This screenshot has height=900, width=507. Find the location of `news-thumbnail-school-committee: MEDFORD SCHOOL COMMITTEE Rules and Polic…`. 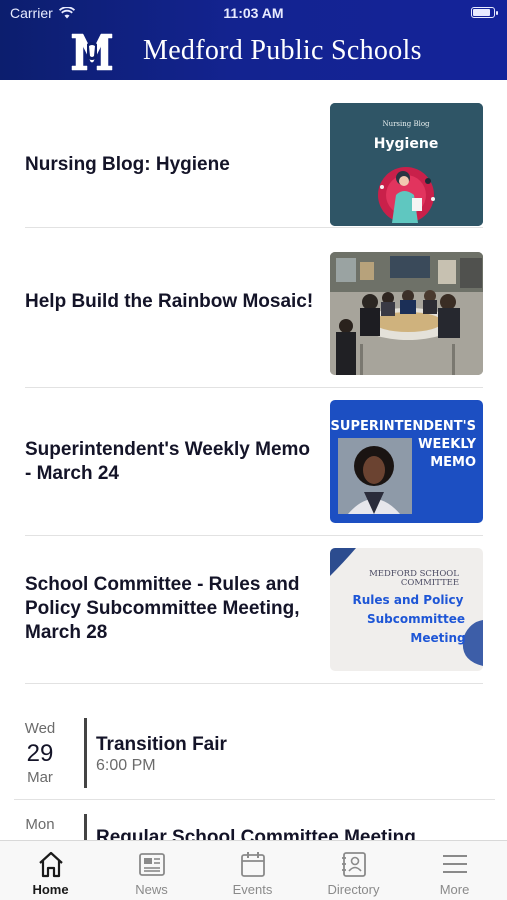

news-thumbnail-school-committee: MEDFORD SCHOOL COMMITTEE Rules and Polic… is located at coordinates (406, 609).